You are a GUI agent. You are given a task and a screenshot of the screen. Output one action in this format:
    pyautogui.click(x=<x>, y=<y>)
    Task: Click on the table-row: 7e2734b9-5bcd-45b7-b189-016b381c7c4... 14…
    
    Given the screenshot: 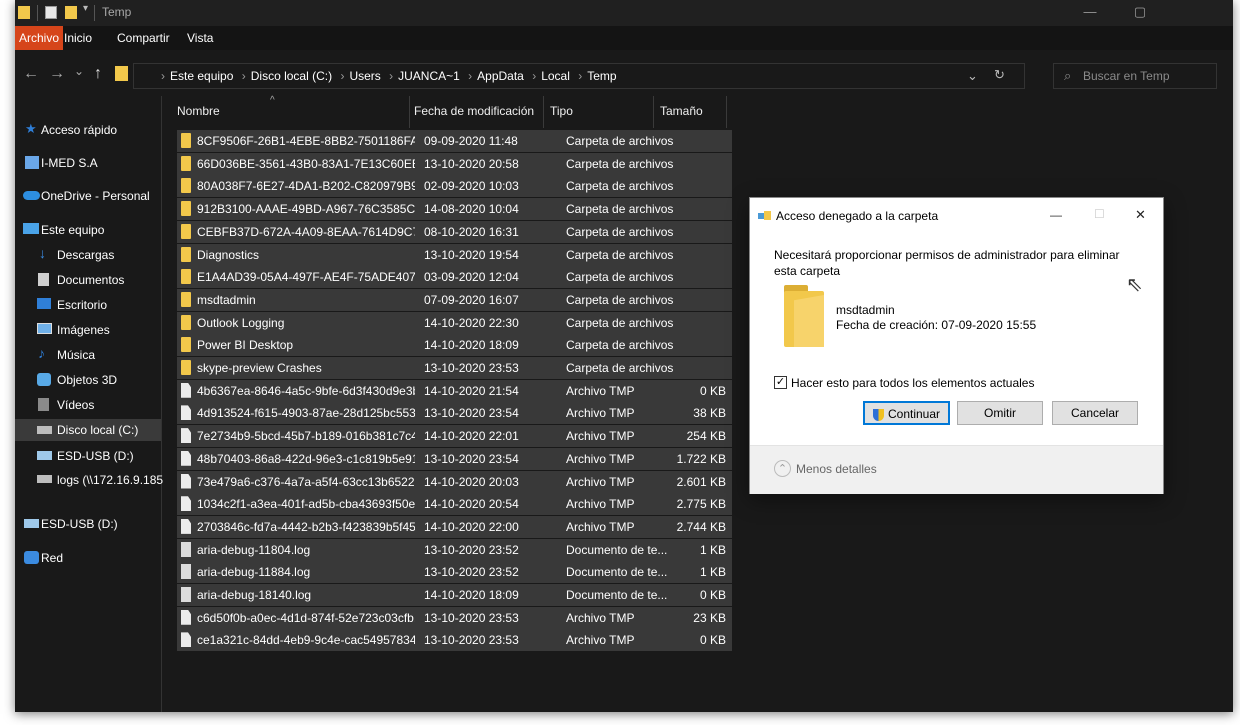 What is the action you would take?
    pyautogui.click(x=454, y=436)
    